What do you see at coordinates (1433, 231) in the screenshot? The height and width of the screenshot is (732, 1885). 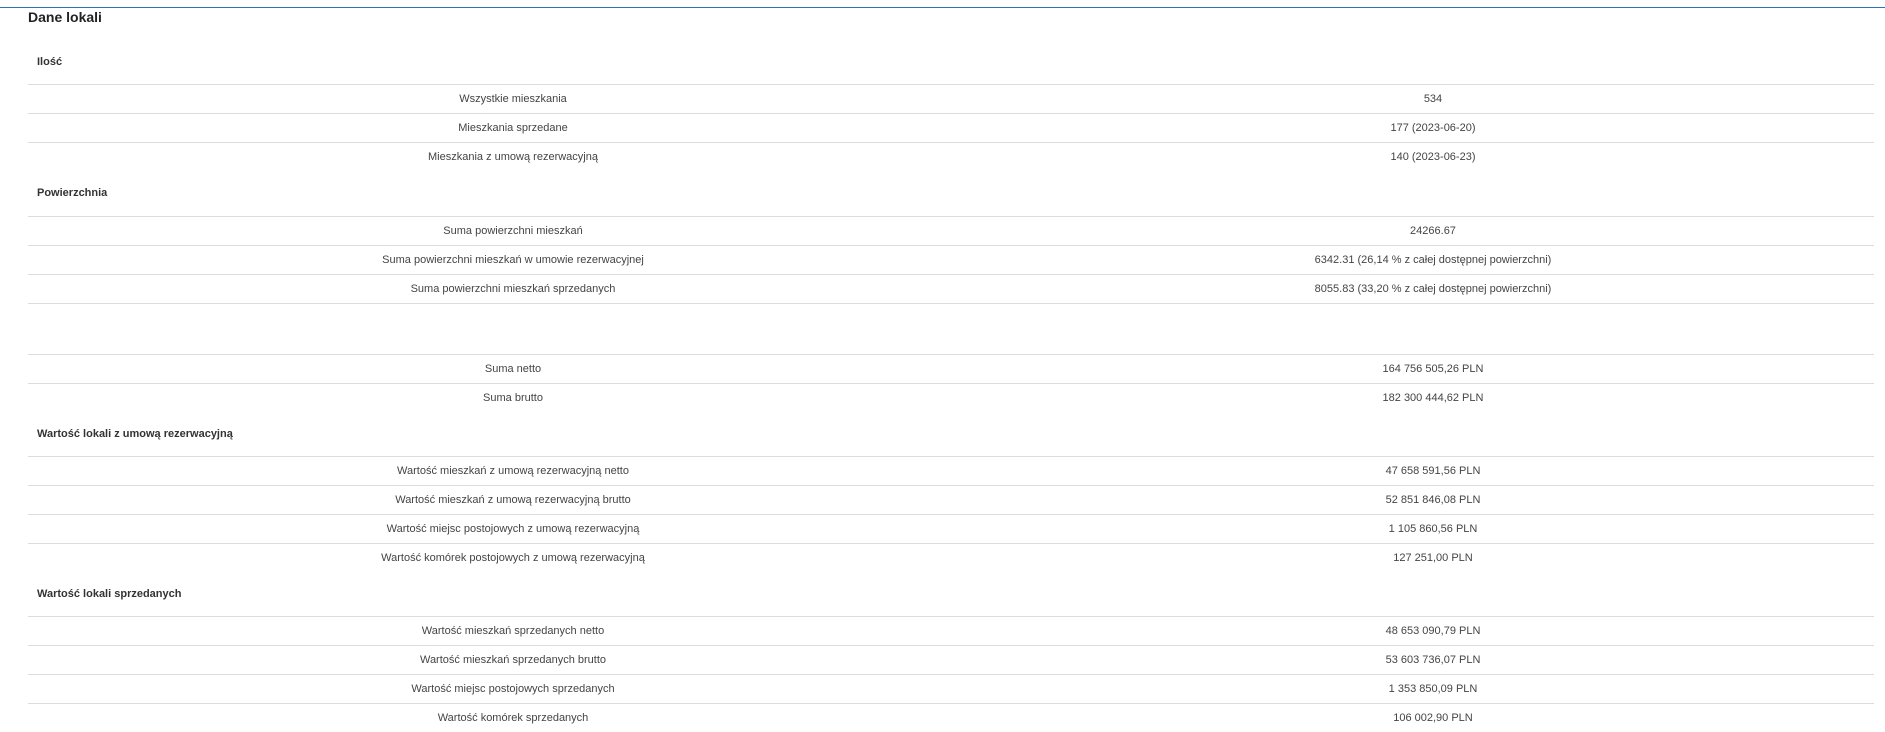 I see `row-value: 24266.67` at bounding box center [1433, 231].